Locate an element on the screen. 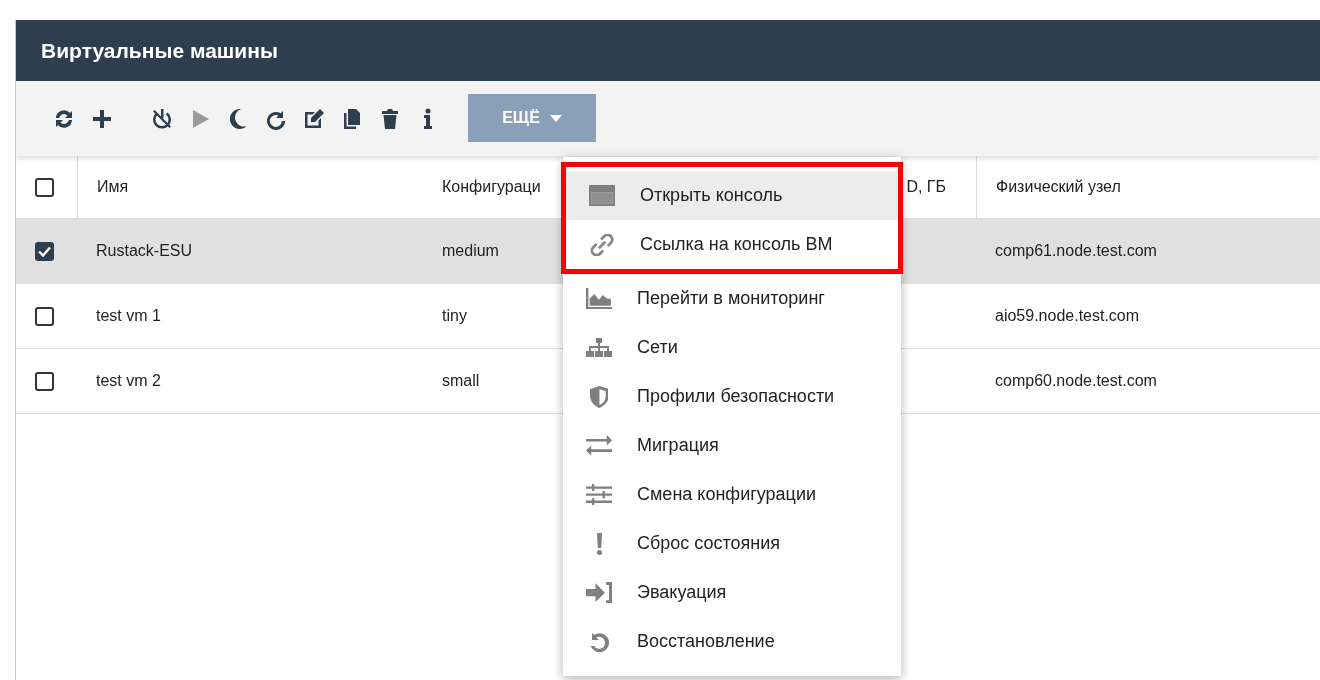  panel-title: Виртуальные машины is located at coordinates (668, 50).